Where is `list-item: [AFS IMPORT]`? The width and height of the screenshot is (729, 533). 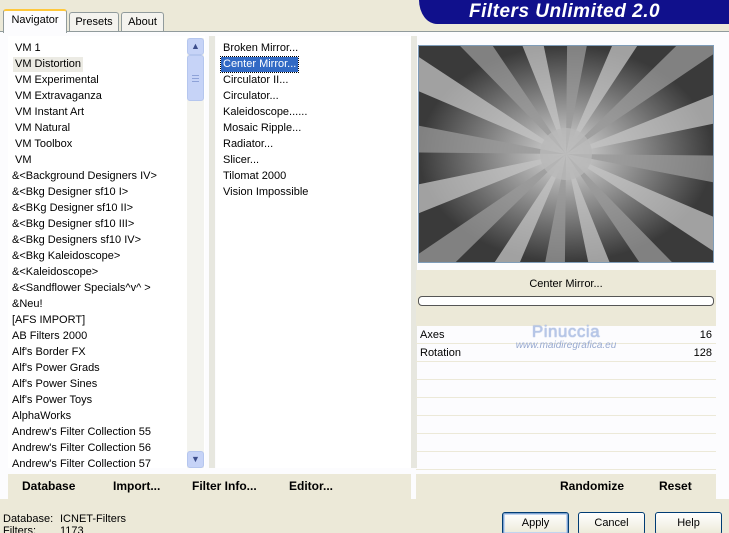 list-item: [AFS IMPORT] is located at coordinates (48, 320).